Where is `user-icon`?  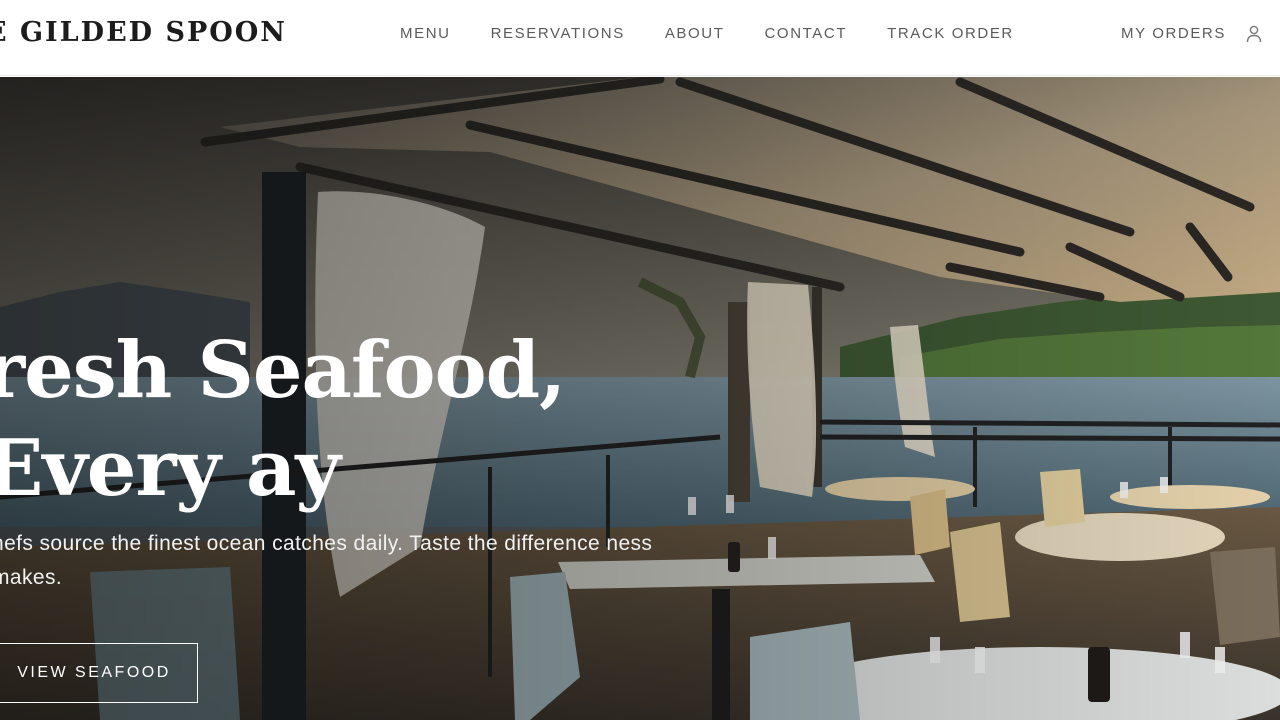
user-icon is located at coordinates (1254, 34).